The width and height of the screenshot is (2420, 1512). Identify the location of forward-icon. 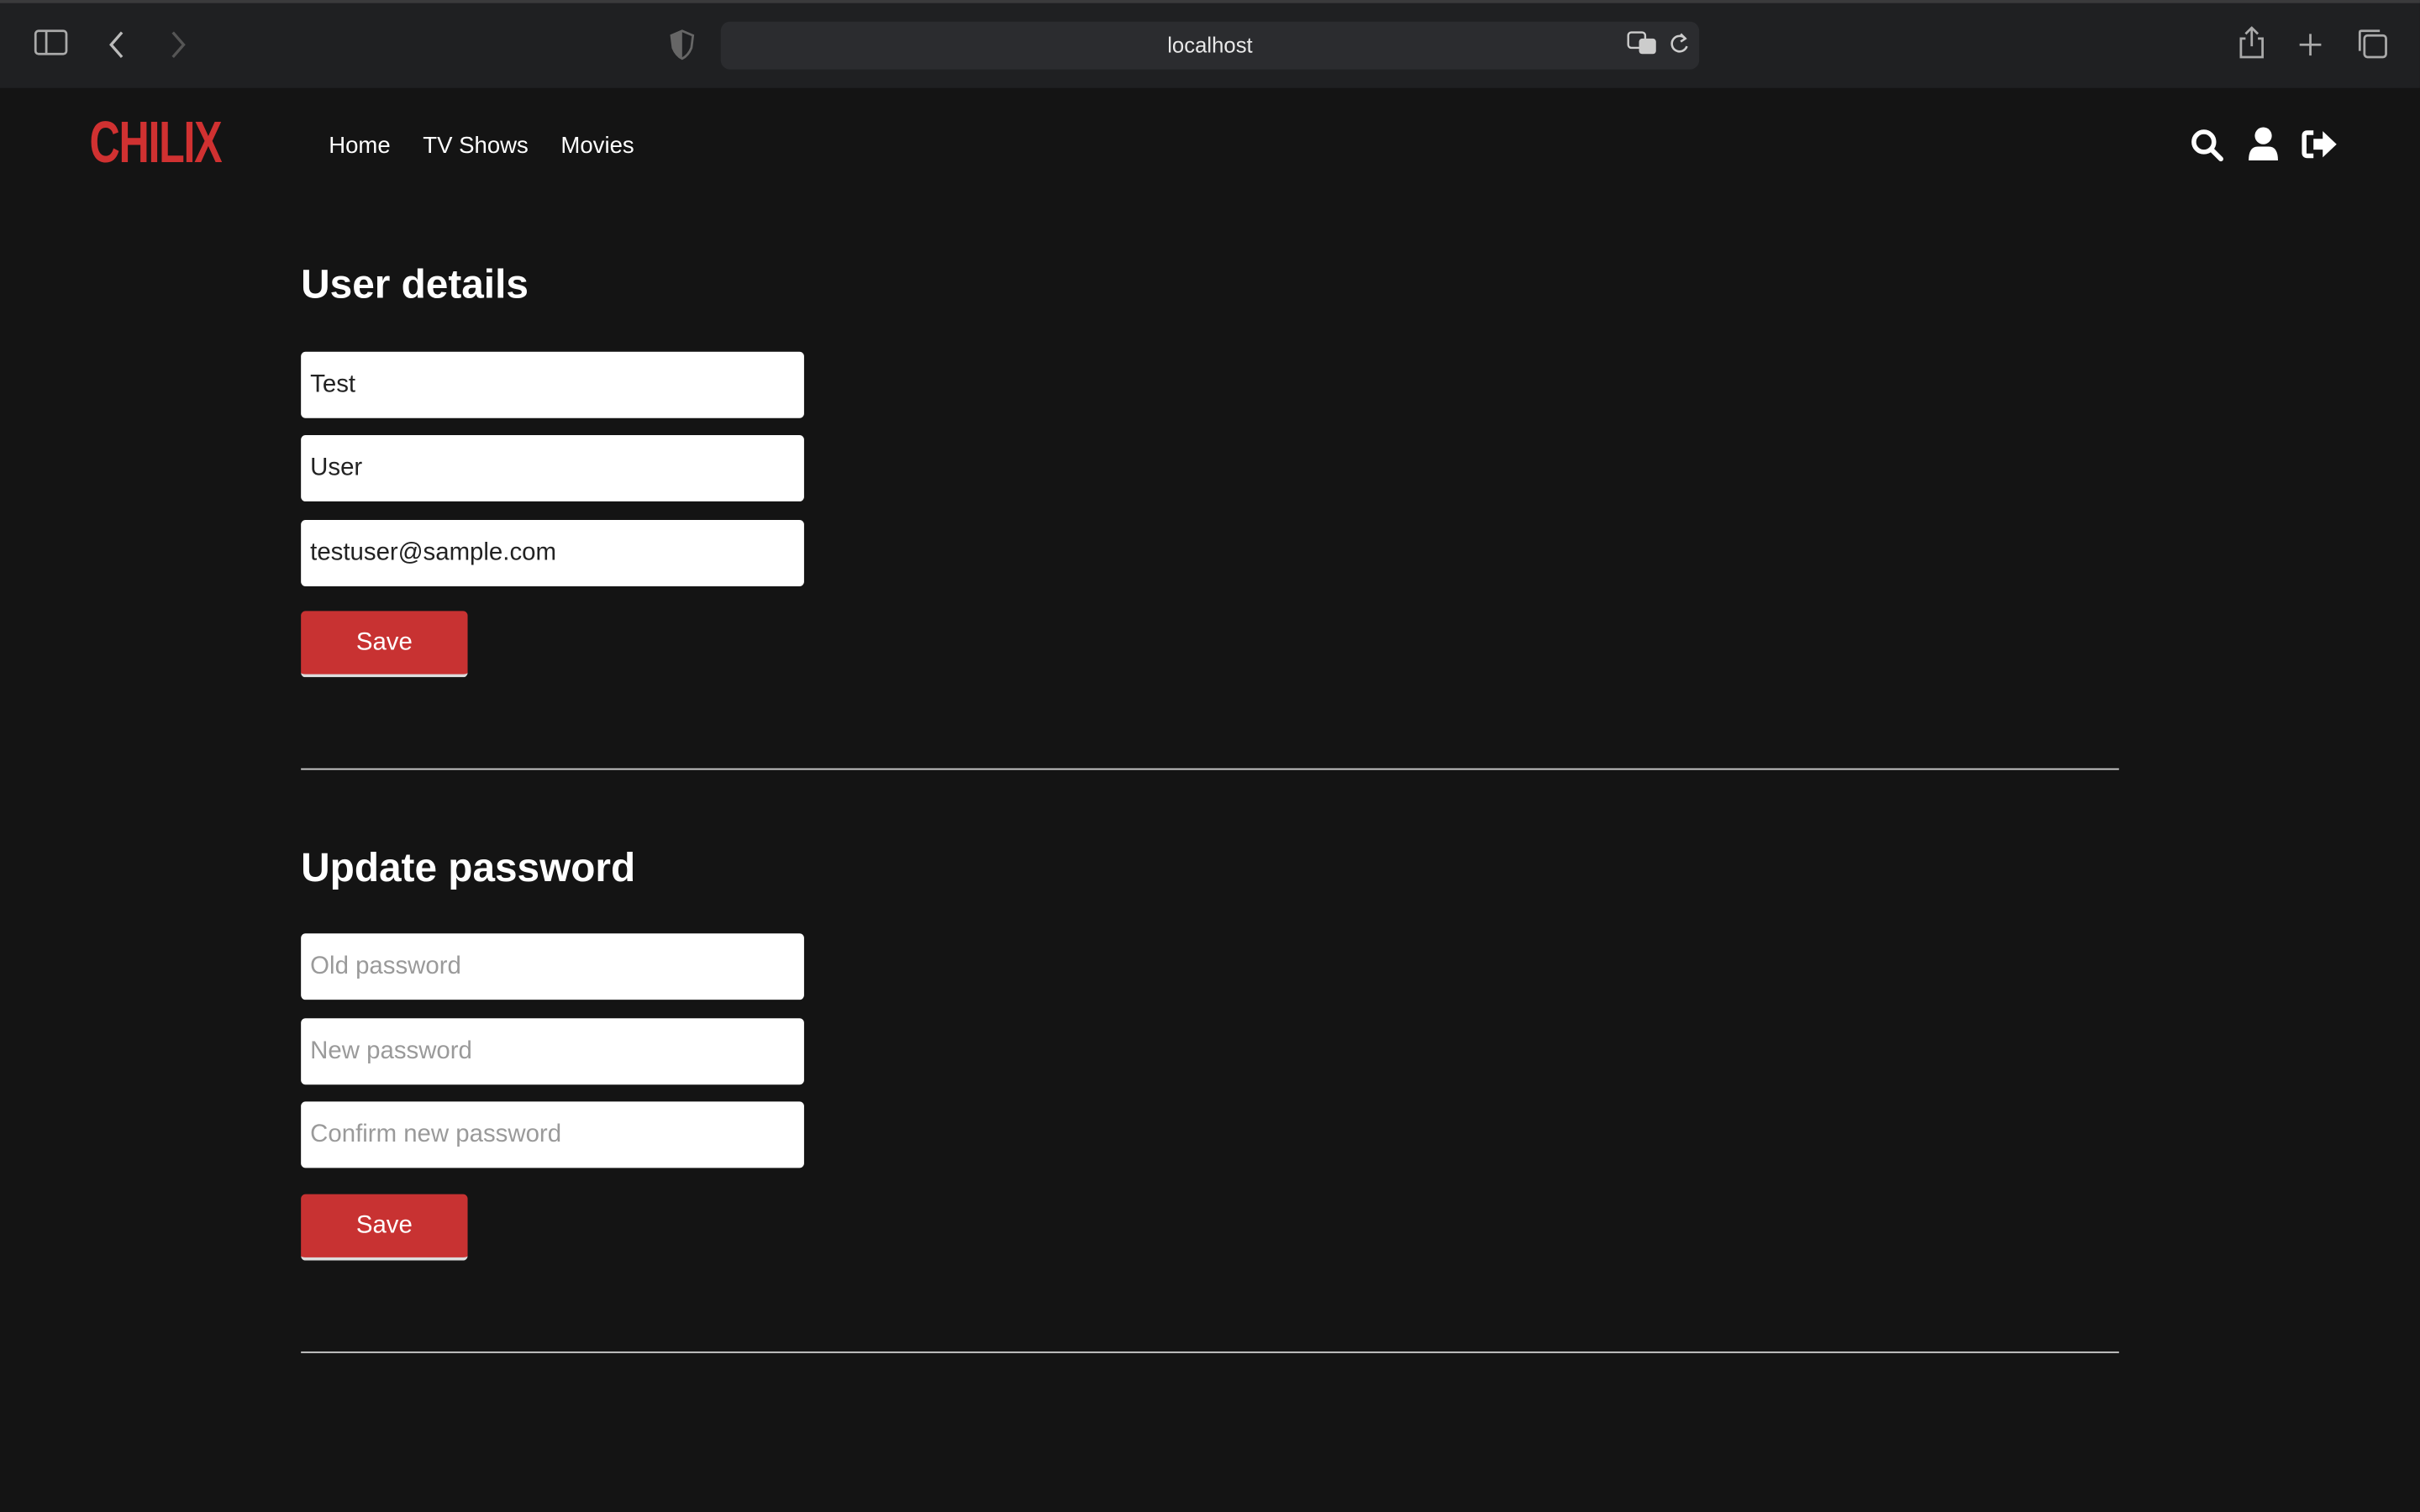
(177, 44).